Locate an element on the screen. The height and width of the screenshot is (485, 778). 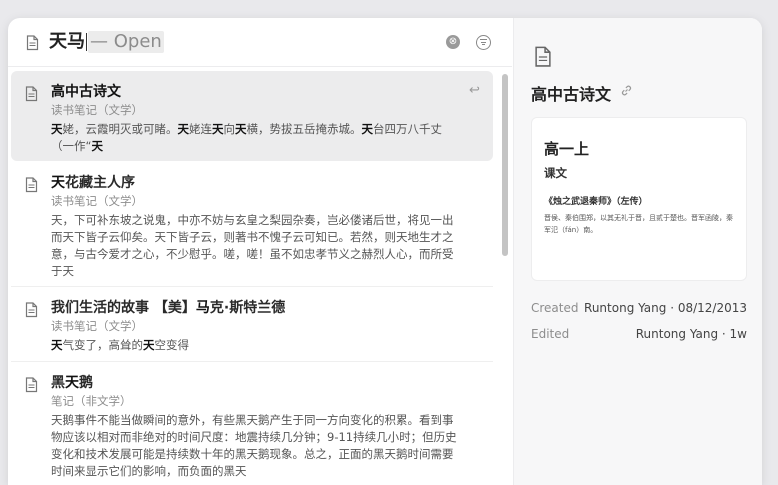
link-icon is located at coordinates (626, 92).